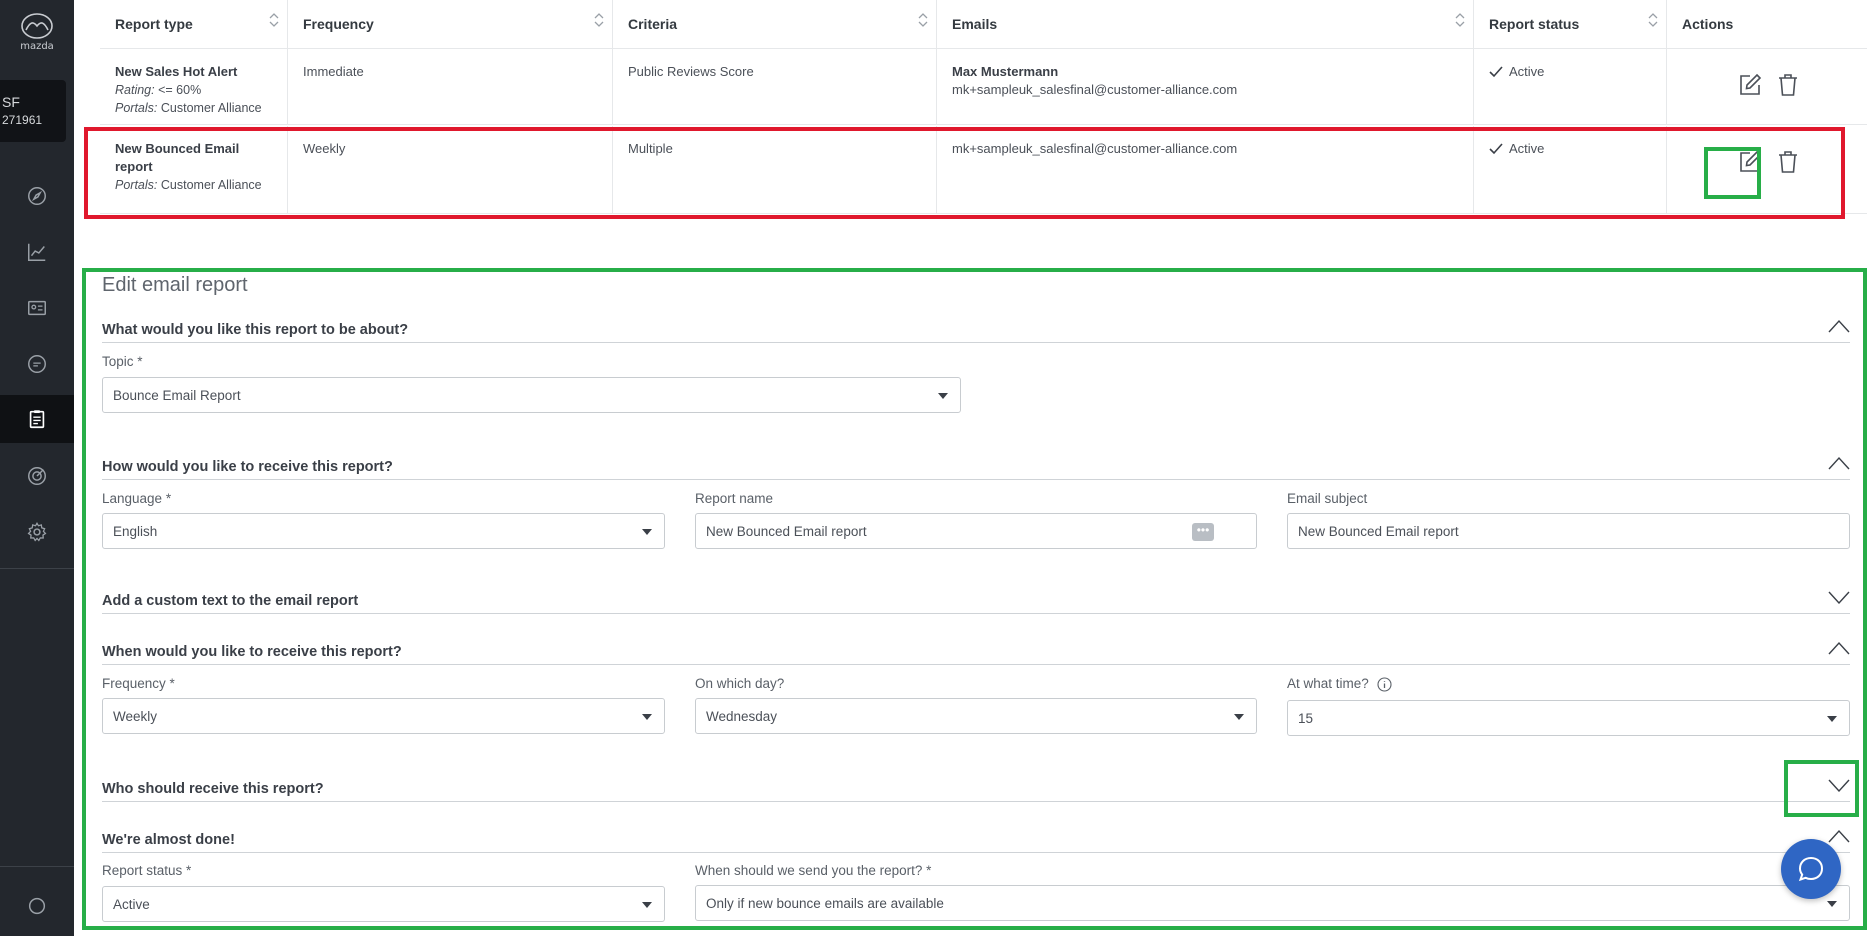 The height and width of the screenshot is (936, 1867). I want to click on day-select: Wednesday, so click(976, 716).